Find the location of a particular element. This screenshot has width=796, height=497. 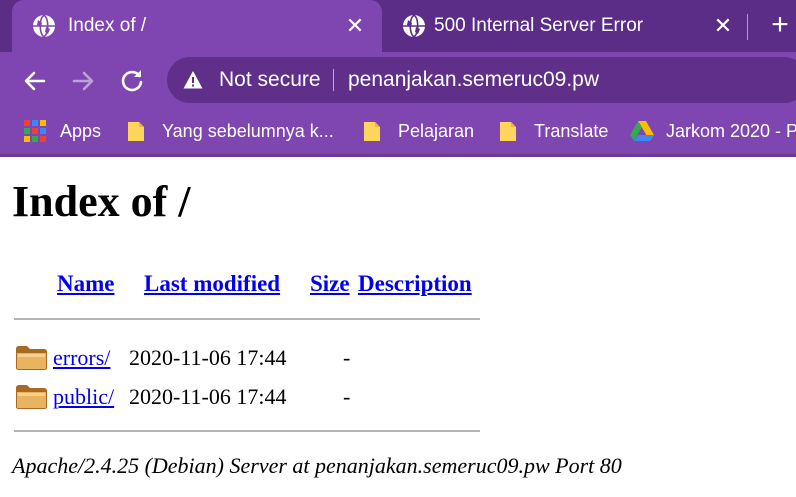

address-bar: Not secure penanjakan.semeruc09.pw is located at coordinates (481, 80).